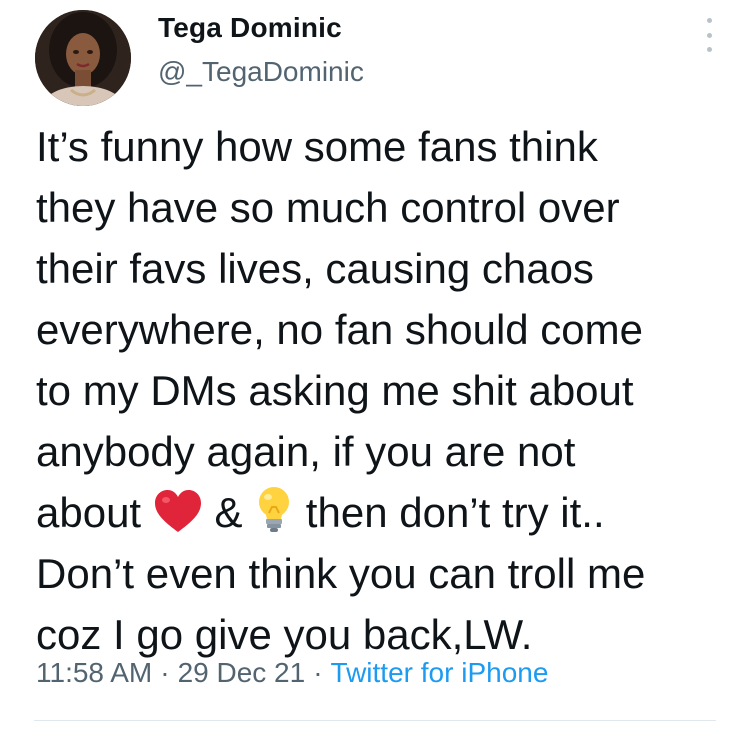  Describe the element at coordinates (178, 520) in the screenshot. I see `red-heart-emoji` at that location.